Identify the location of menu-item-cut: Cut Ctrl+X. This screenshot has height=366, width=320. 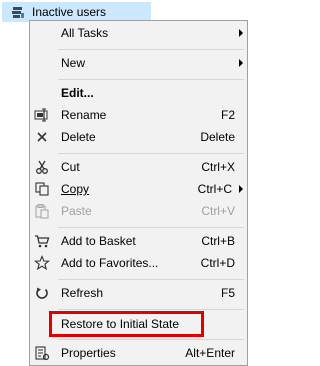
(138, 167).